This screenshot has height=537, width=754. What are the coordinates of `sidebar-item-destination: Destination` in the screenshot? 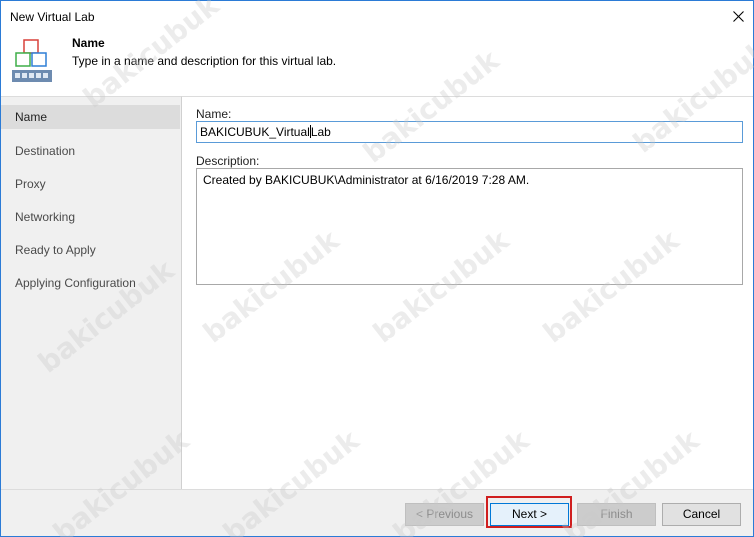 It's located at (91, 151).